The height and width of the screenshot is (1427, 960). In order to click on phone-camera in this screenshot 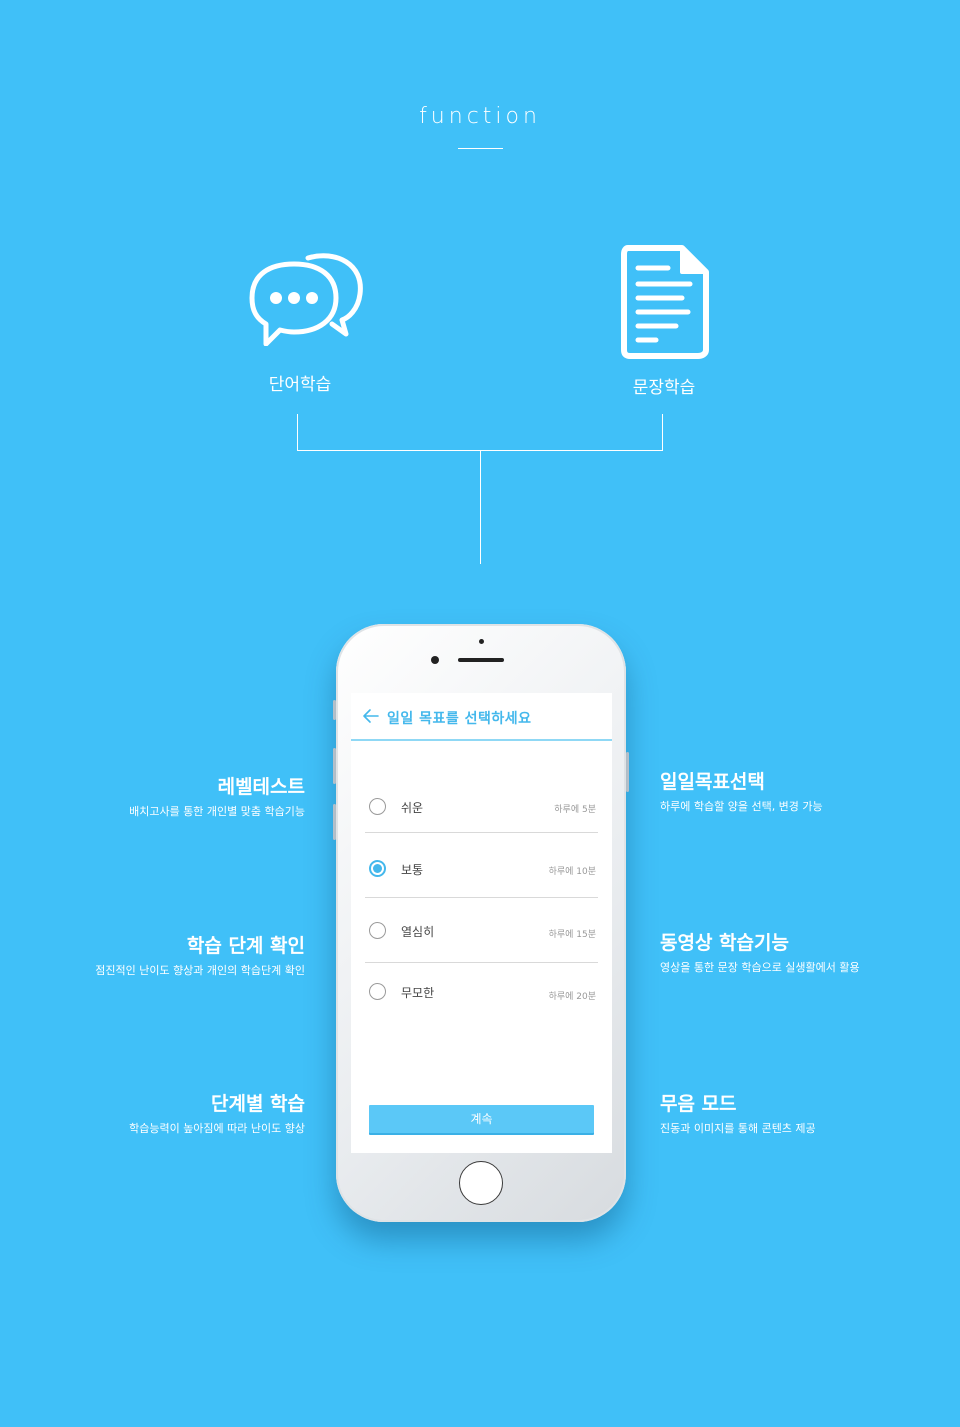, I will do `click(435, 660)`.